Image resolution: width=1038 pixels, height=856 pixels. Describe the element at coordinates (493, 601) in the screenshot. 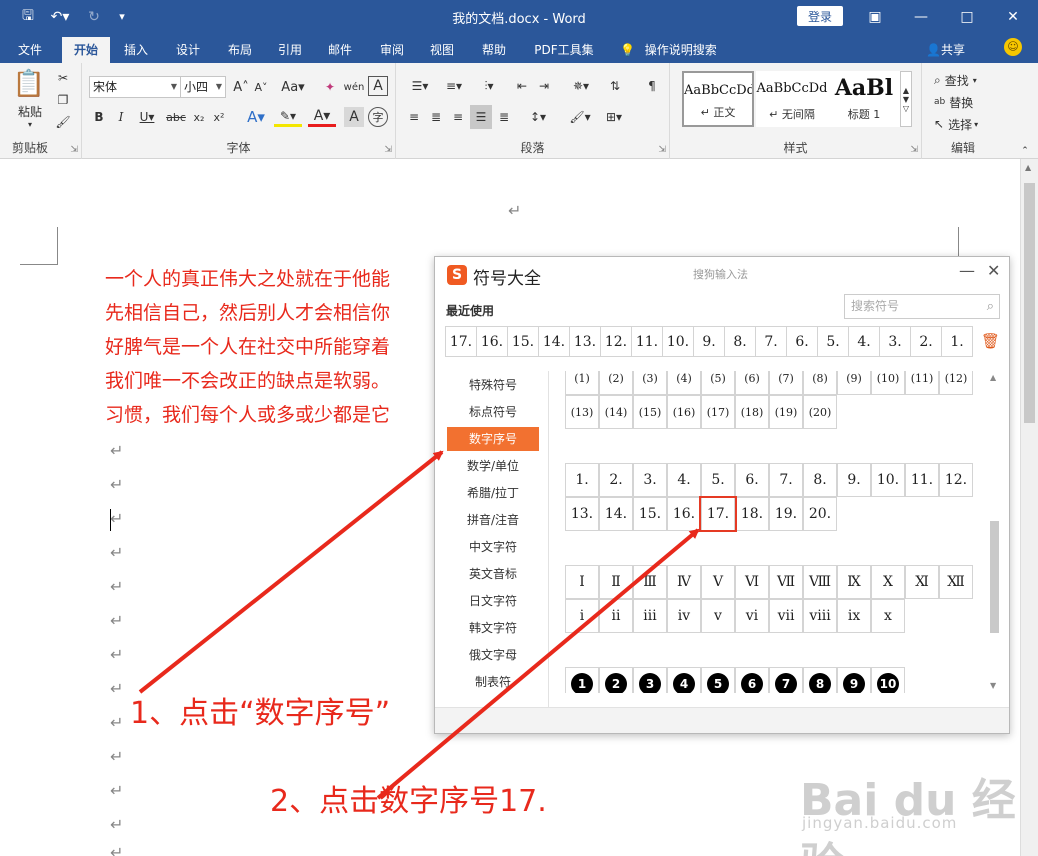

I see `category-item: 日文字符` at that location.